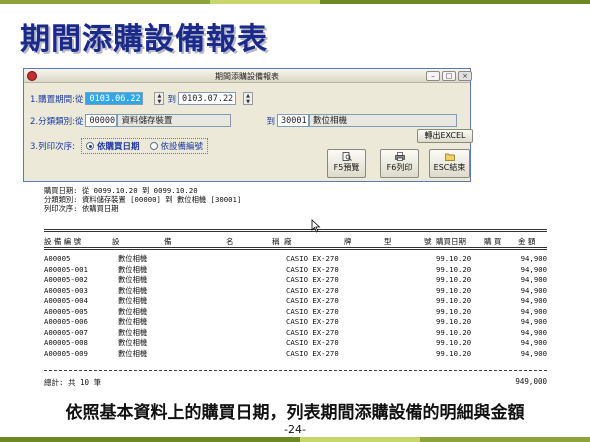 The height and width of the screenshot is (442, 590). Describe the element at coordinates (57, 121) in the screenshot. I see `category-label: 2.分類類別:從` at that location.